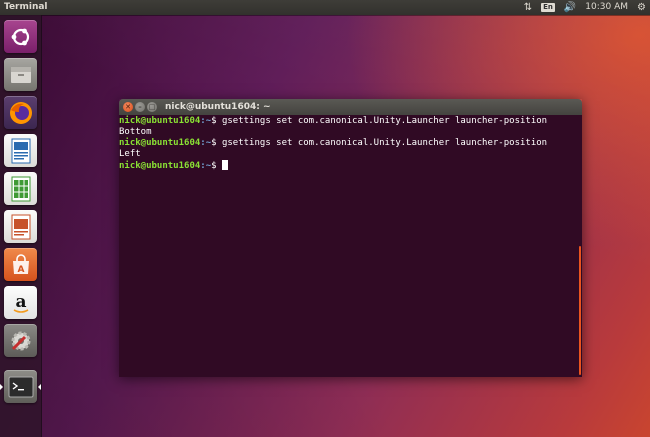 Image resolution: width=650 pixels, height=437 pixels. I want to click on command-output: Bottom, so click(135, 132).